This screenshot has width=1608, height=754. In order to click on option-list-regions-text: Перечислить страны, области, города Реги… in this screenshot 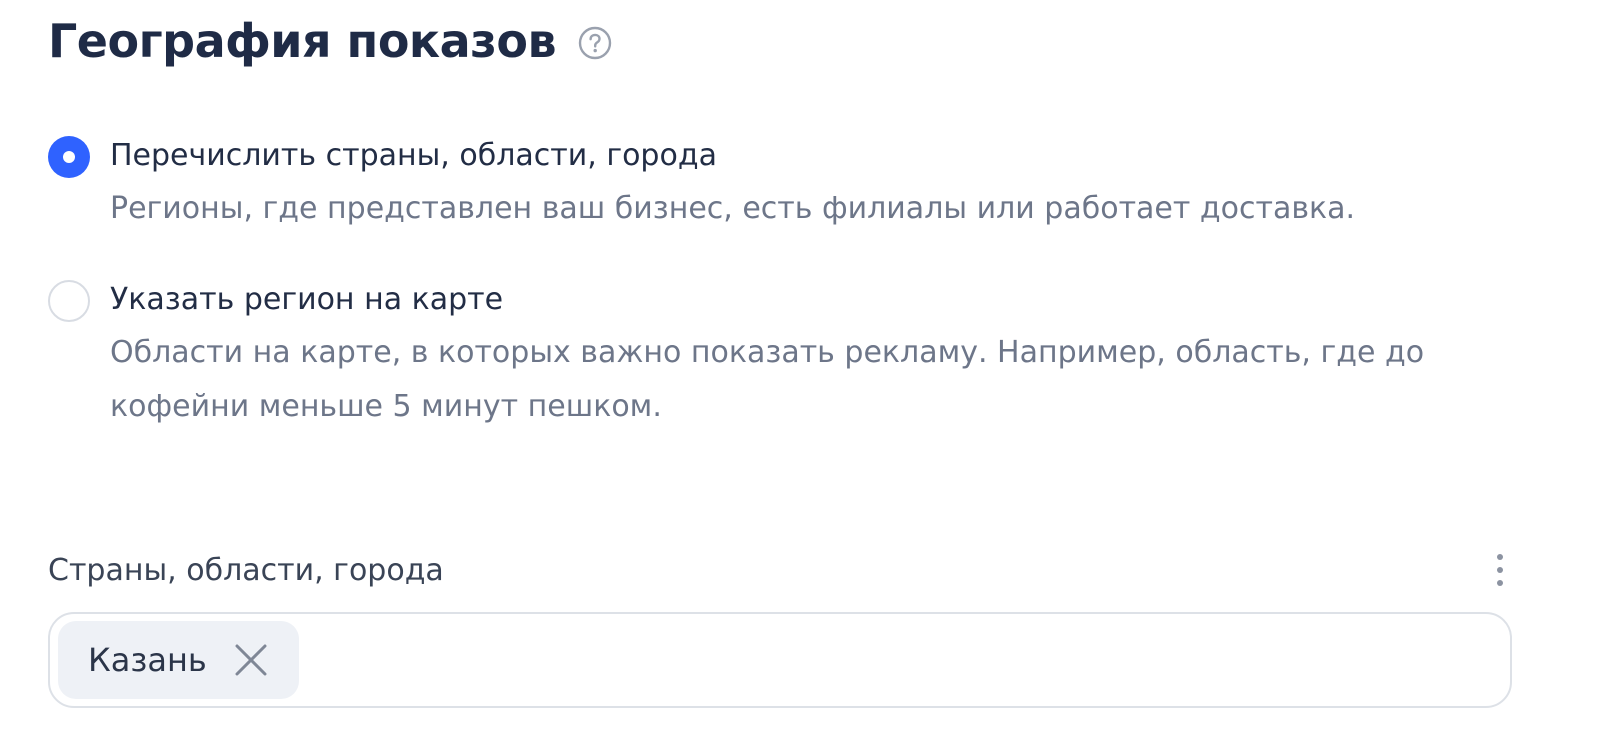, I will do `click(780, 185)`.